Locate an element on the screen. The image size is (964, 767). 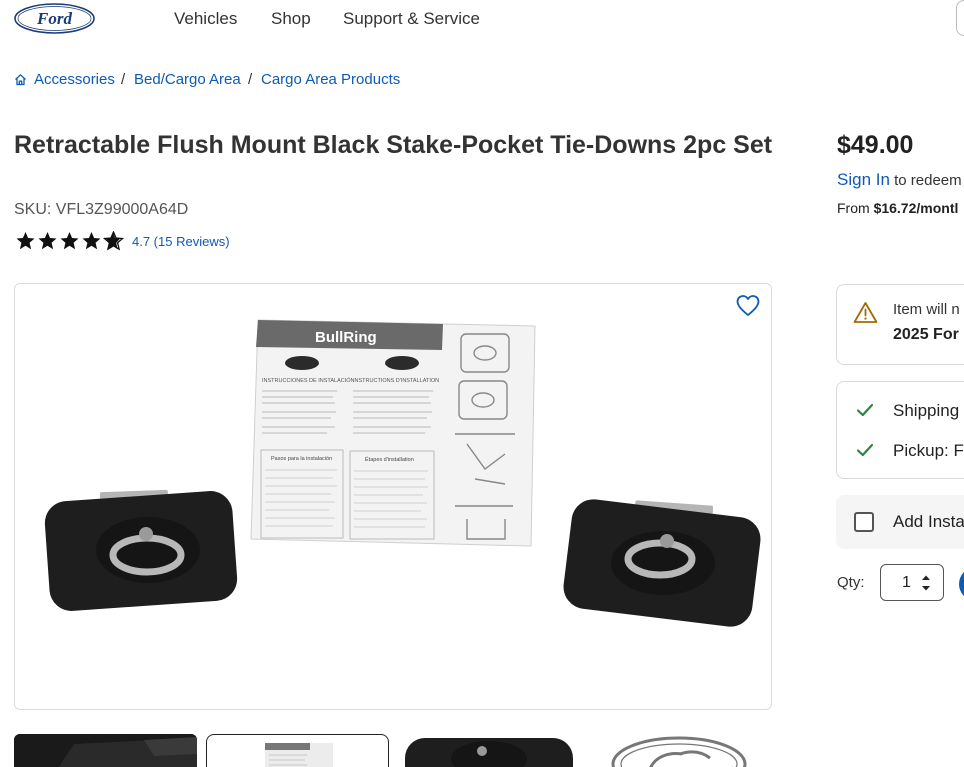
thumbnail-2-selected is located at coordinates (297, 750).